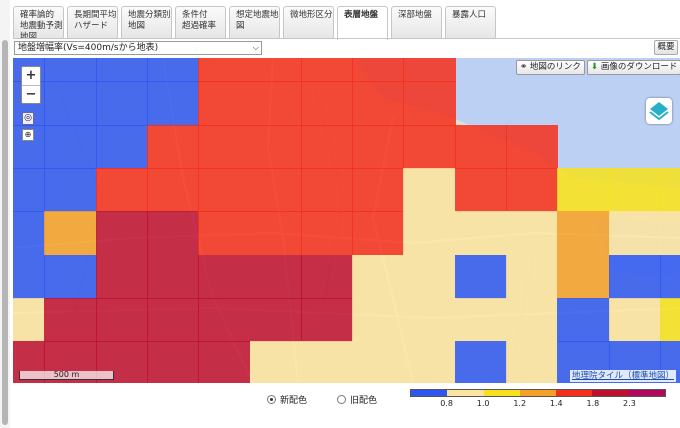 Image resolution: width=680 pixels, height=428 pixels. I want to click on zoom-control: + −, so click(31, 85).